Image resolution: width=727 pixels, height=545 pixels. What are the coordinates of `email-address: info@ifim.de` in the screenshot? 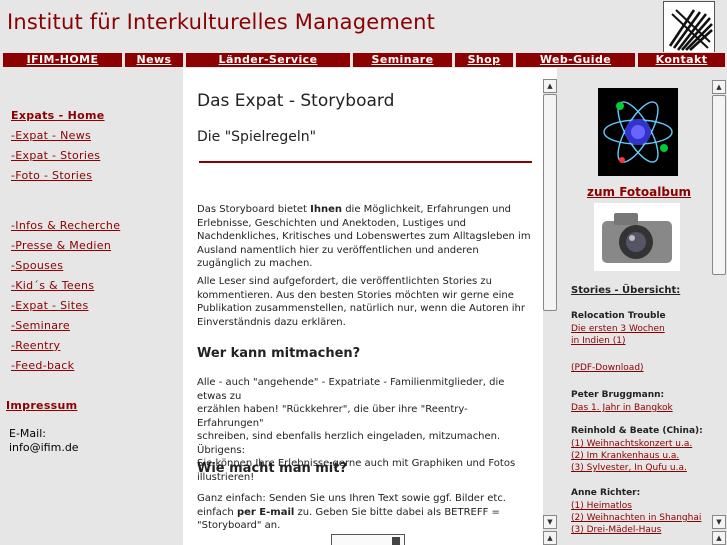 It's located at (44, 447).